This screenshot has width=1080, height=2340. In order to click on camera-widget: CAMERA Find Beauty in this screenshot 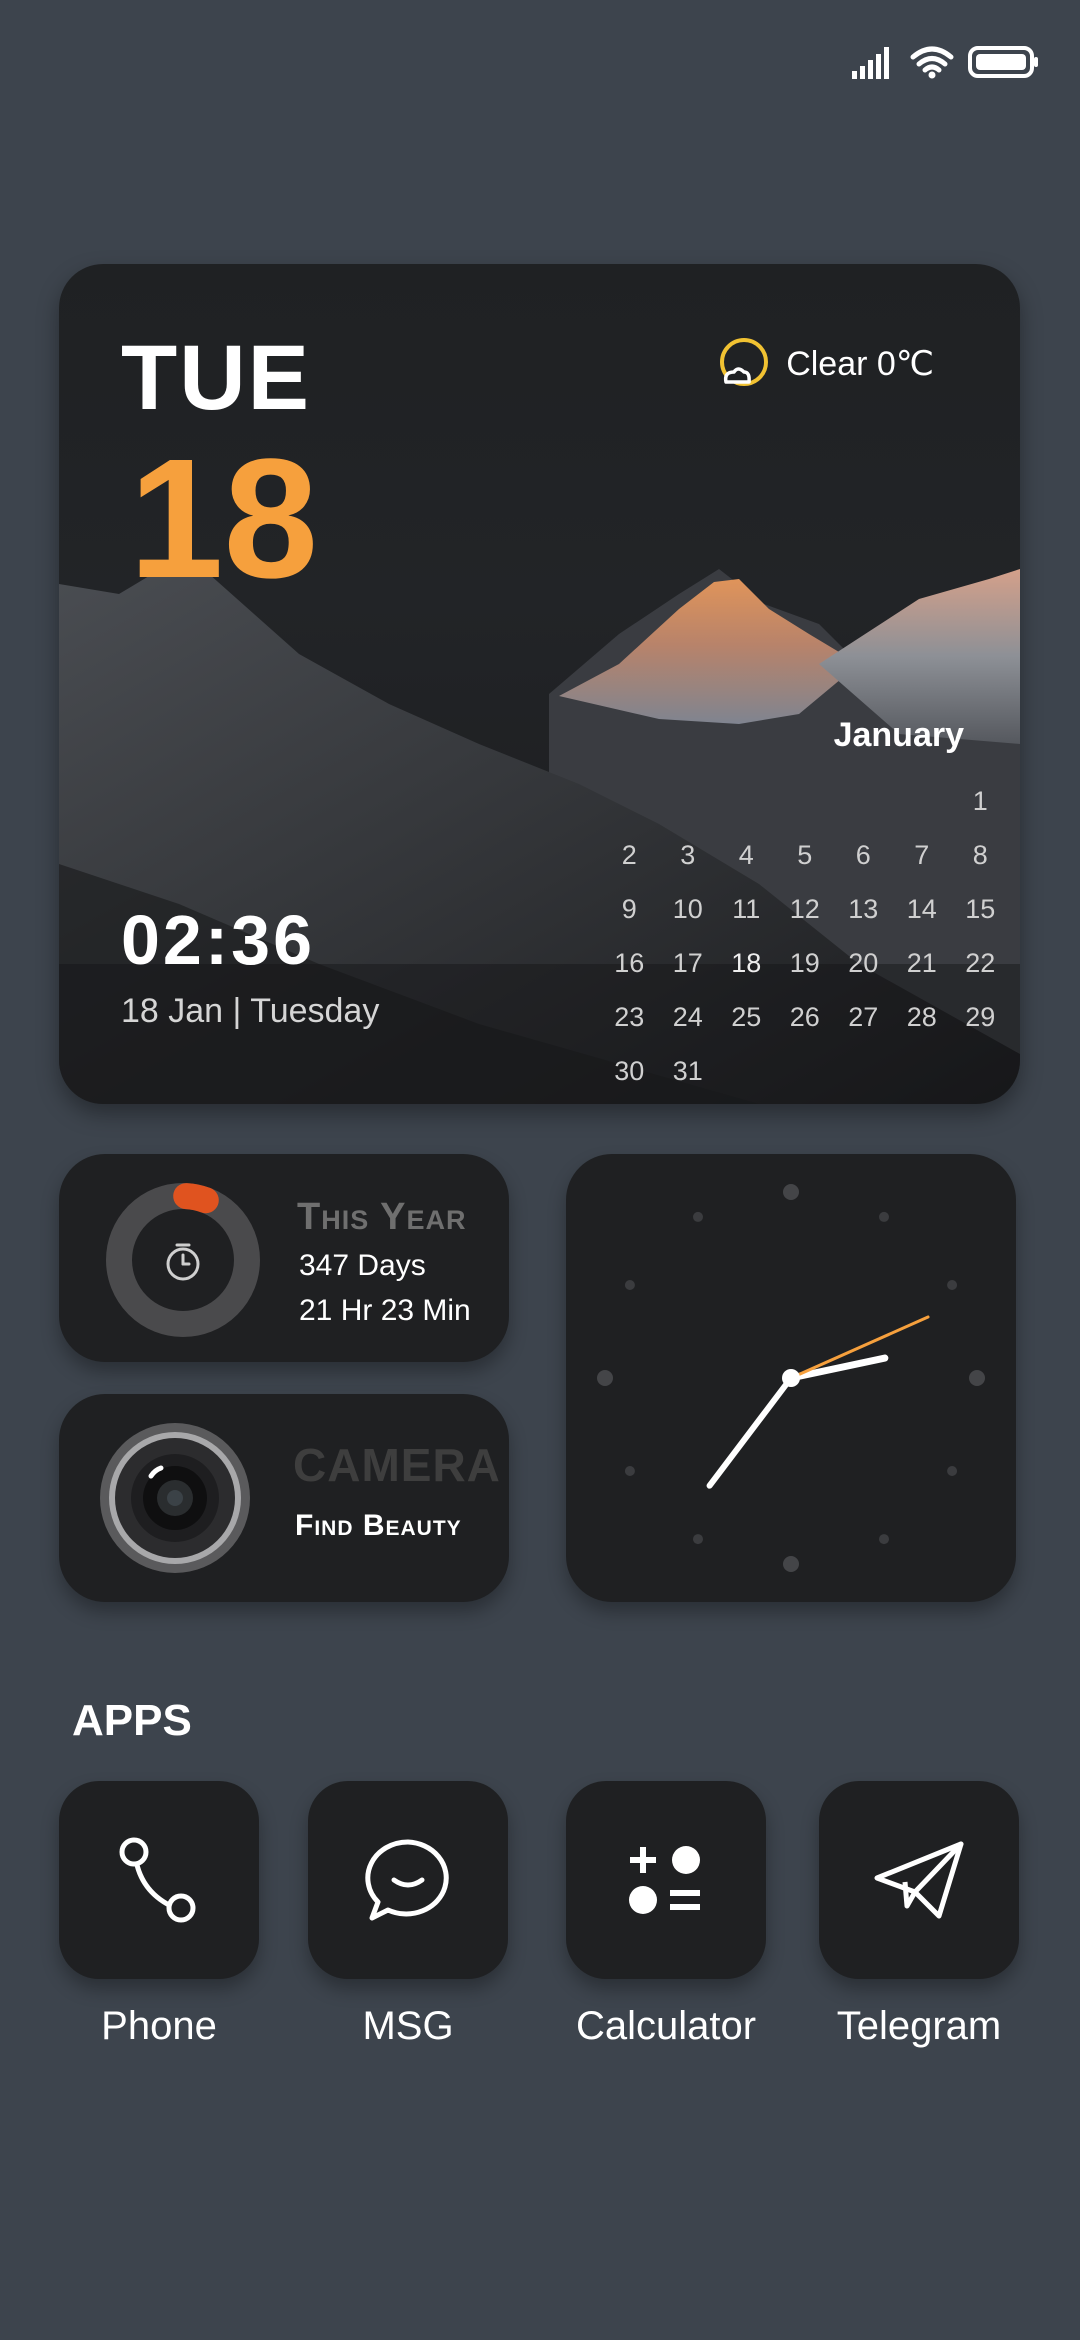, I will do `click(284, 1498)`.